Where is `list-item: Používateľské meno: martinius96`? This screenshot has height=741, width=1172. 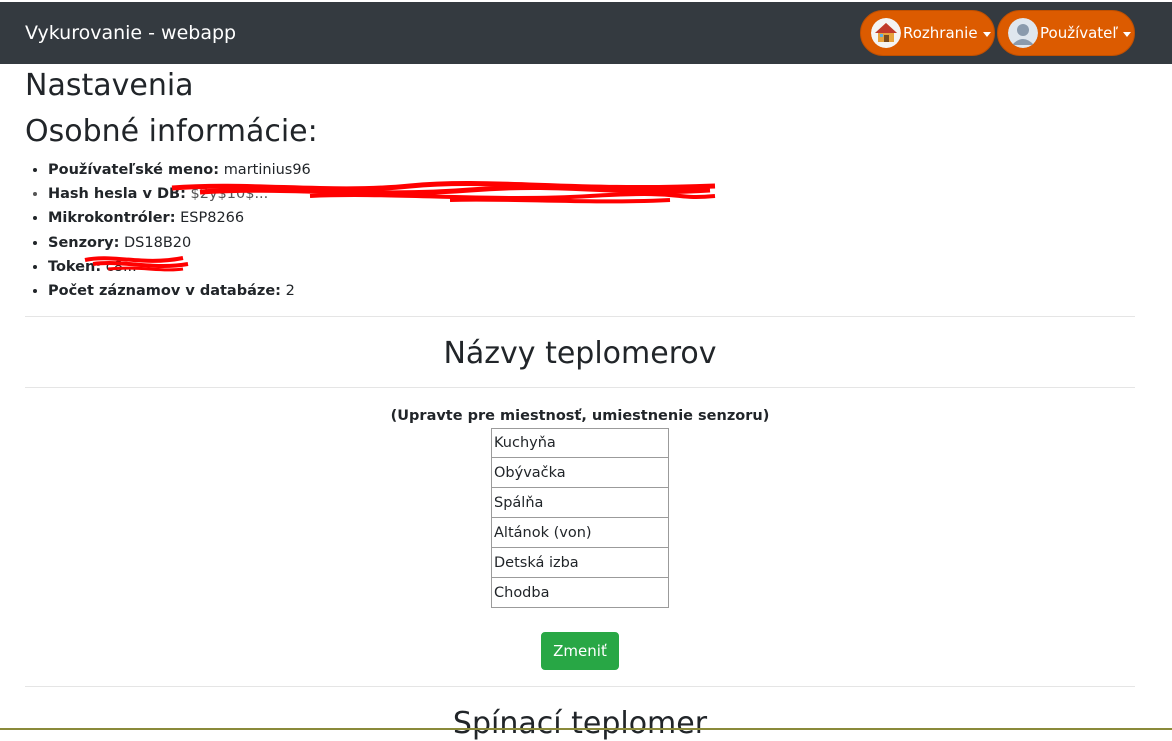
list-item: Používateľské meno: martinius96 is located at coordinates (179, 170).